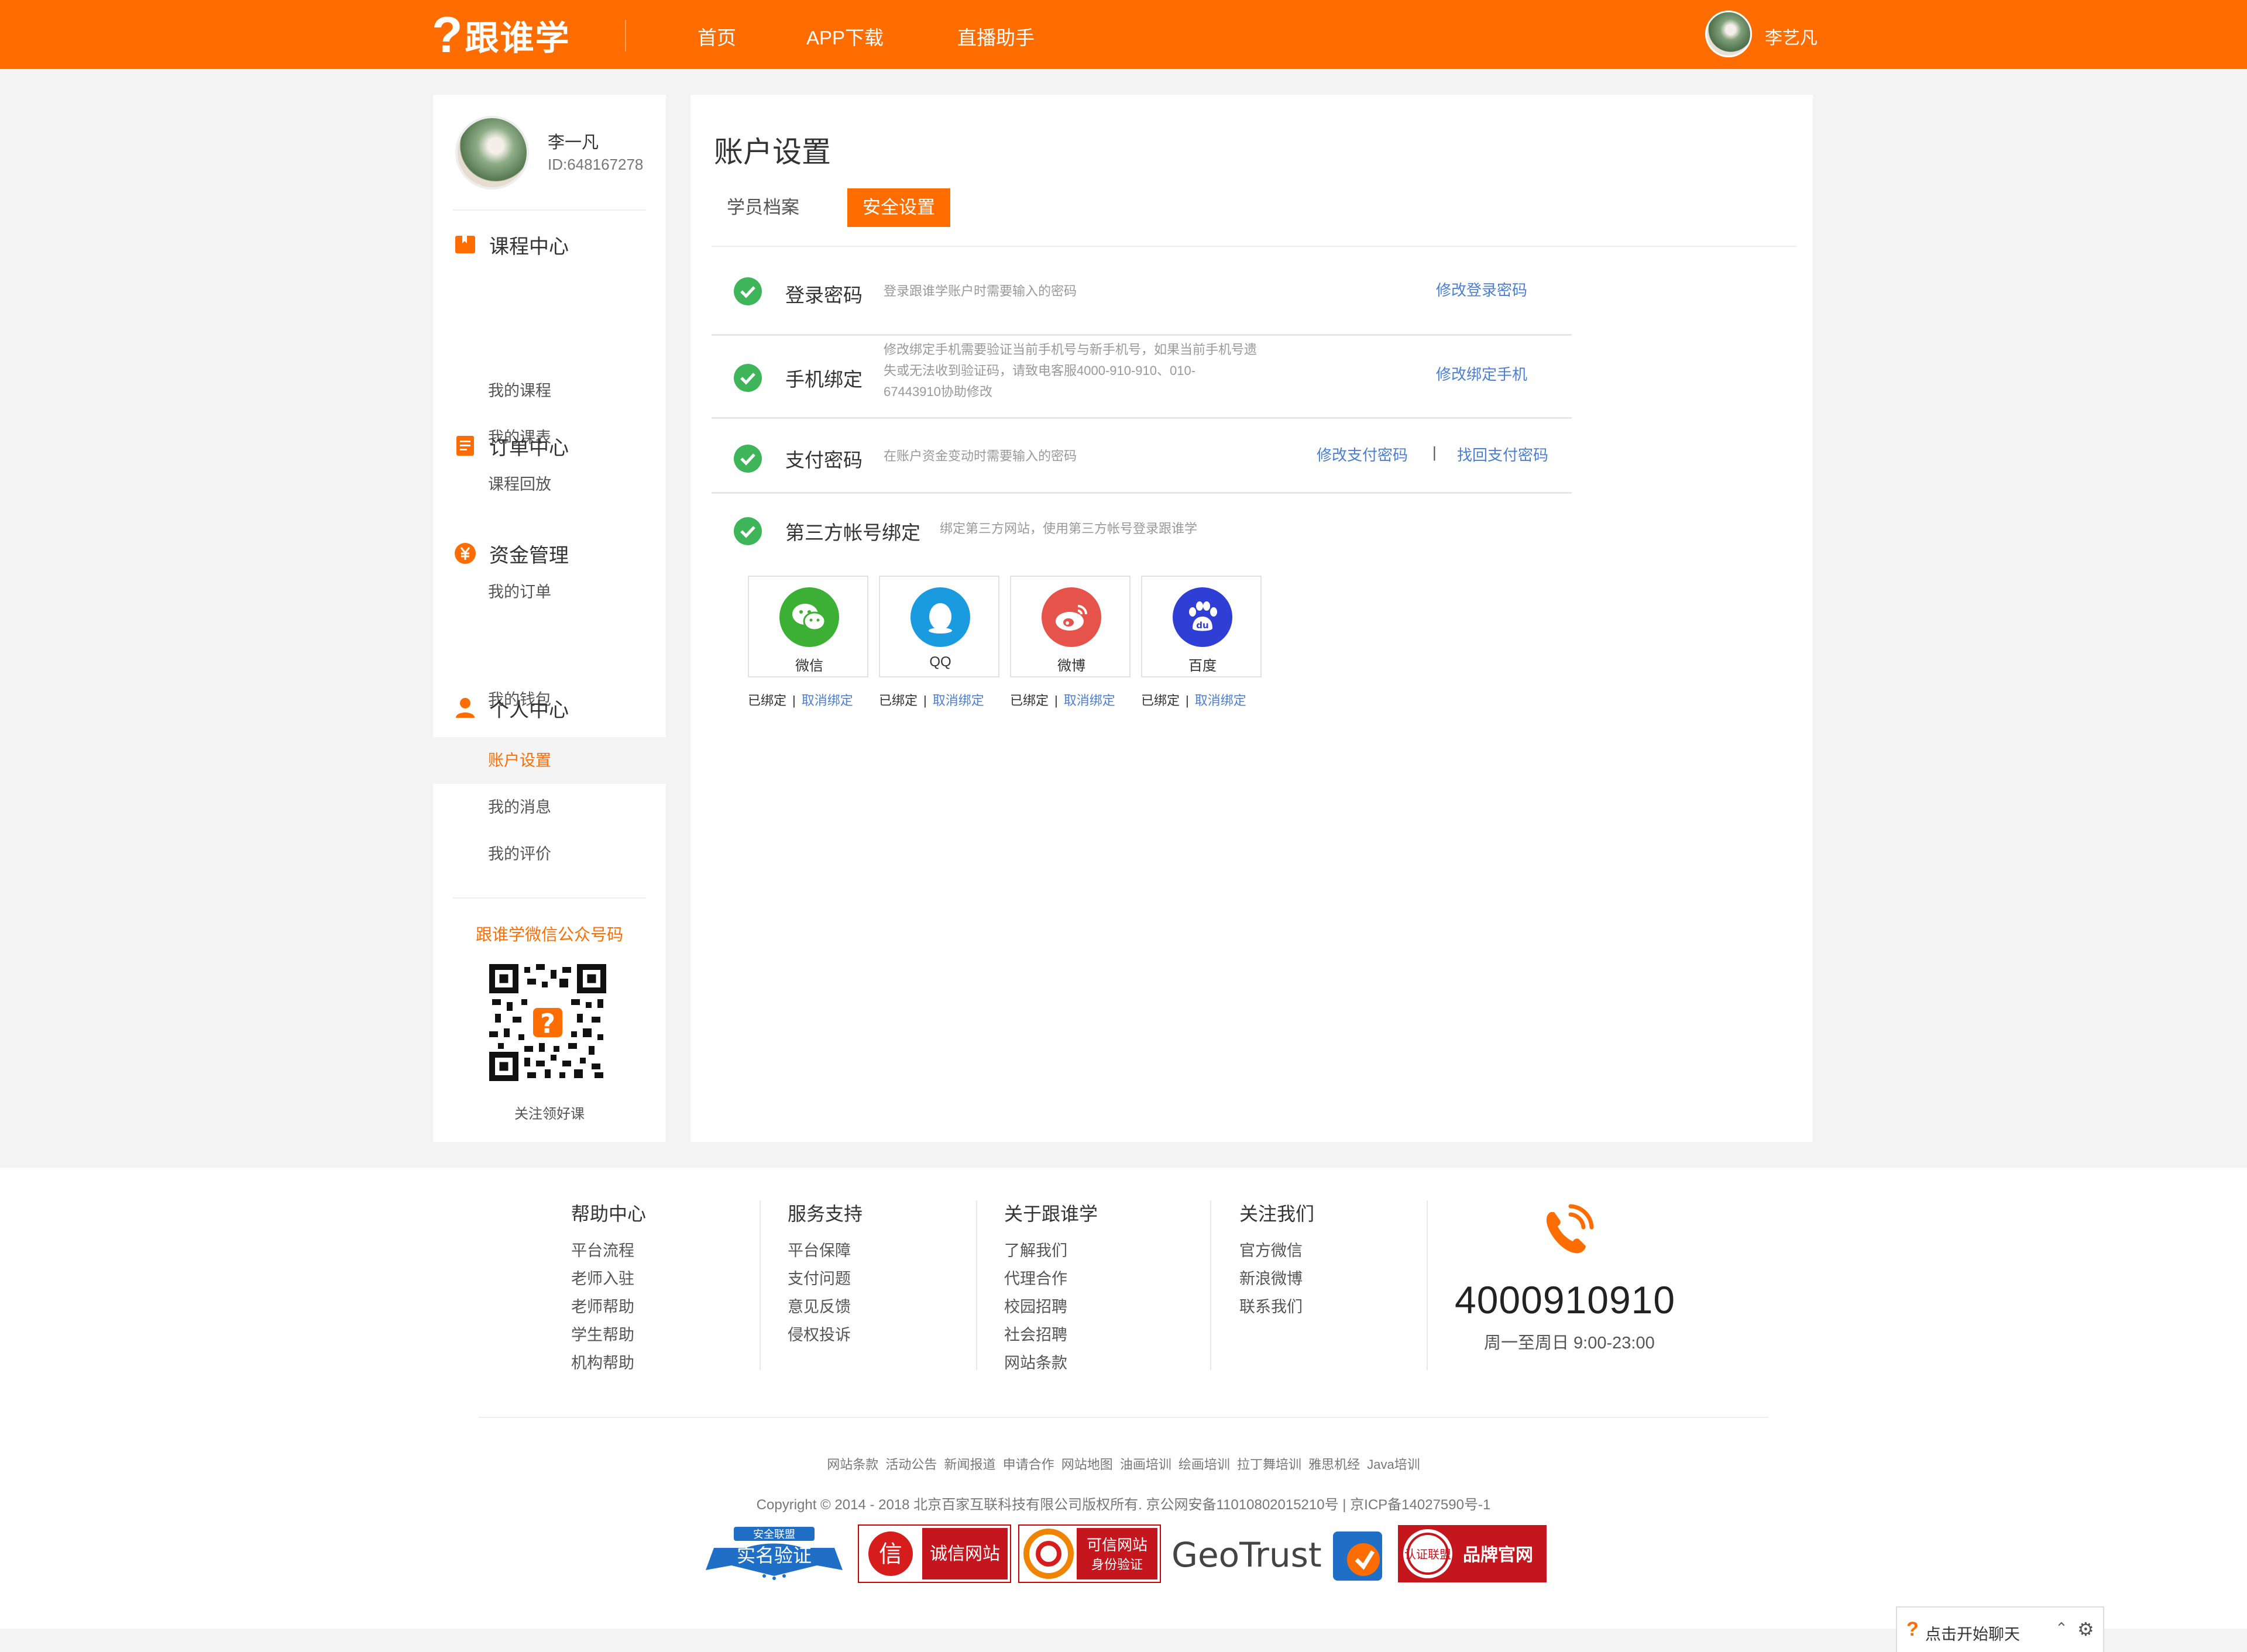 The height and width of the screenshot is (1652, 2247). Describe the element at coordinates (1277, 1279) in the screenshot. I see `footer-link: 新浪微博` at that location.